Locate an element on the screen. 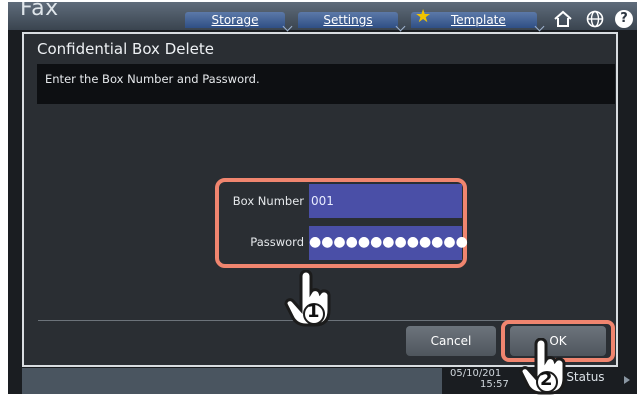 The height and width of the screenshot is (400, 637). help-icon: ? is located at coordinates (624, 19).